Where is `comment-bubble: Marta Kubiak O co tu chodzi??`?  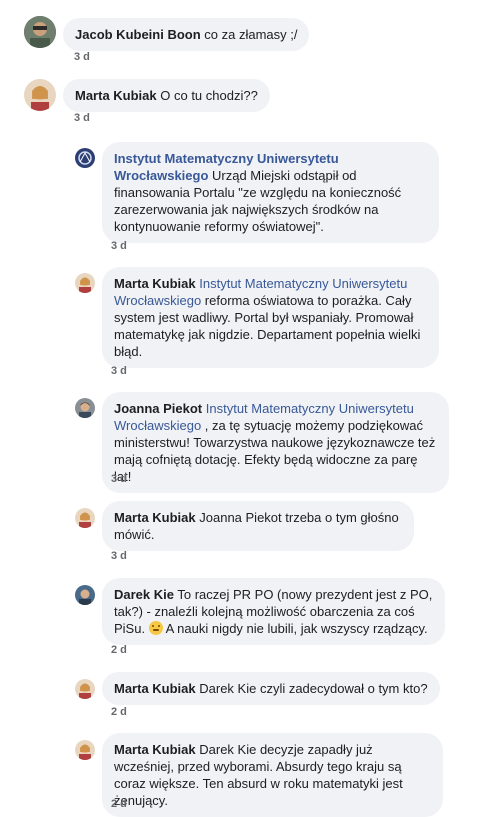 comment-bubble: Marta Kubiak O co tu chodzi?? is located at coordinates (166, 95).